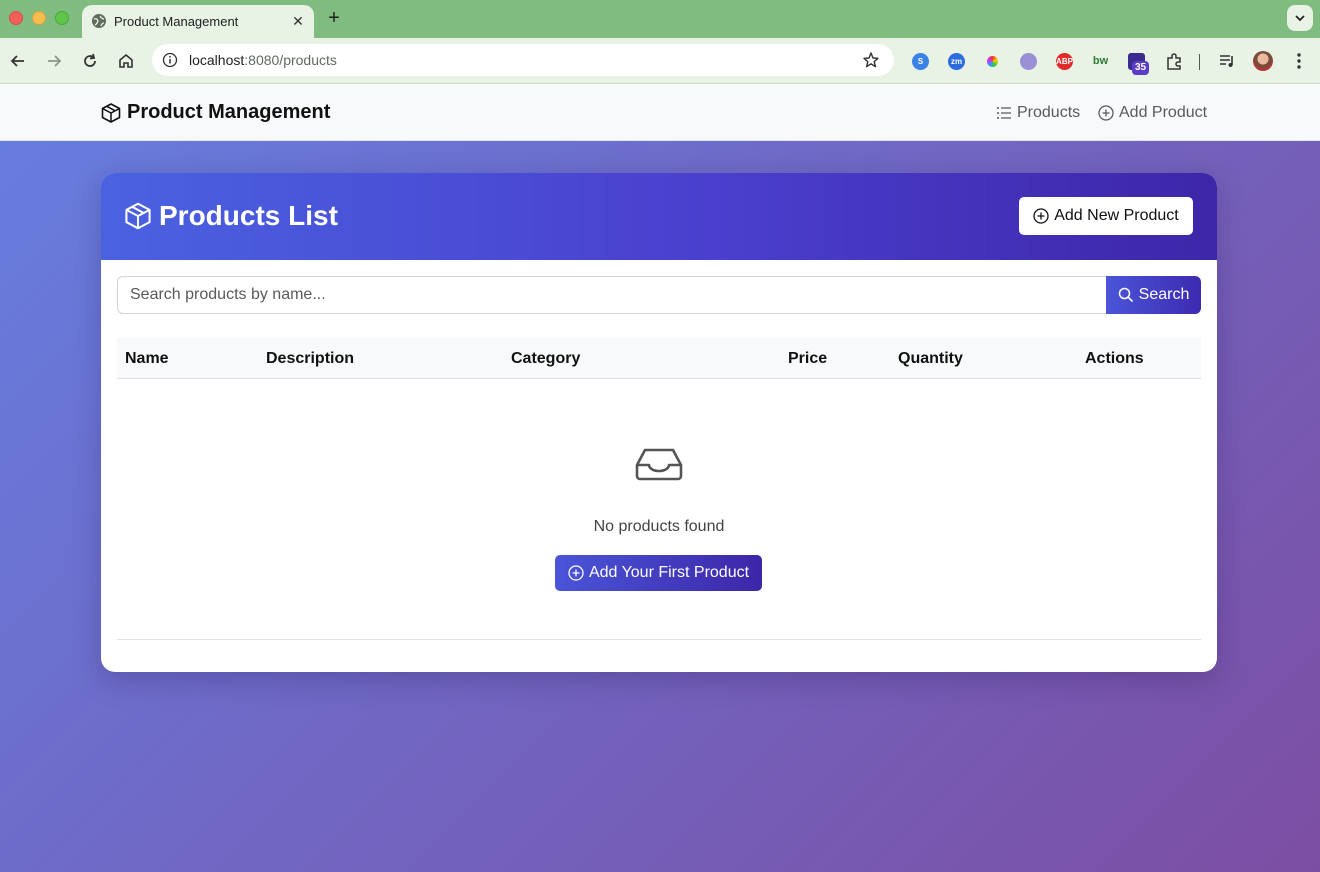 The height and width of the screenshot is (872, 1320). What do you see at coordinates (659, 464) in the screenshot?
I see `inbox-icon` at bounding box center [659, 464].